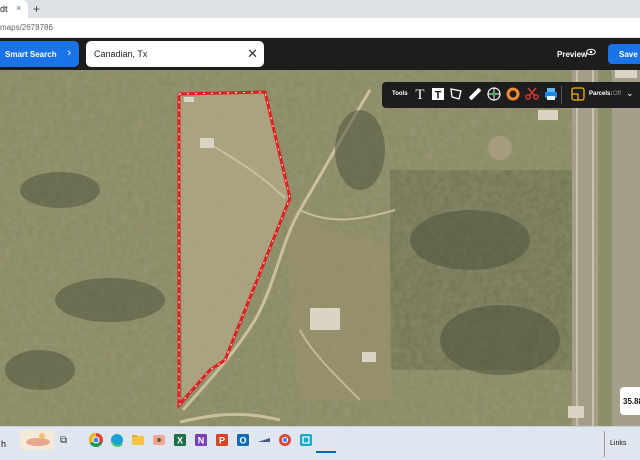 Image resolution: width=640 pixels, height=460 pixels. I want to click on chevron-right-icon: ›, so click(69, 53).